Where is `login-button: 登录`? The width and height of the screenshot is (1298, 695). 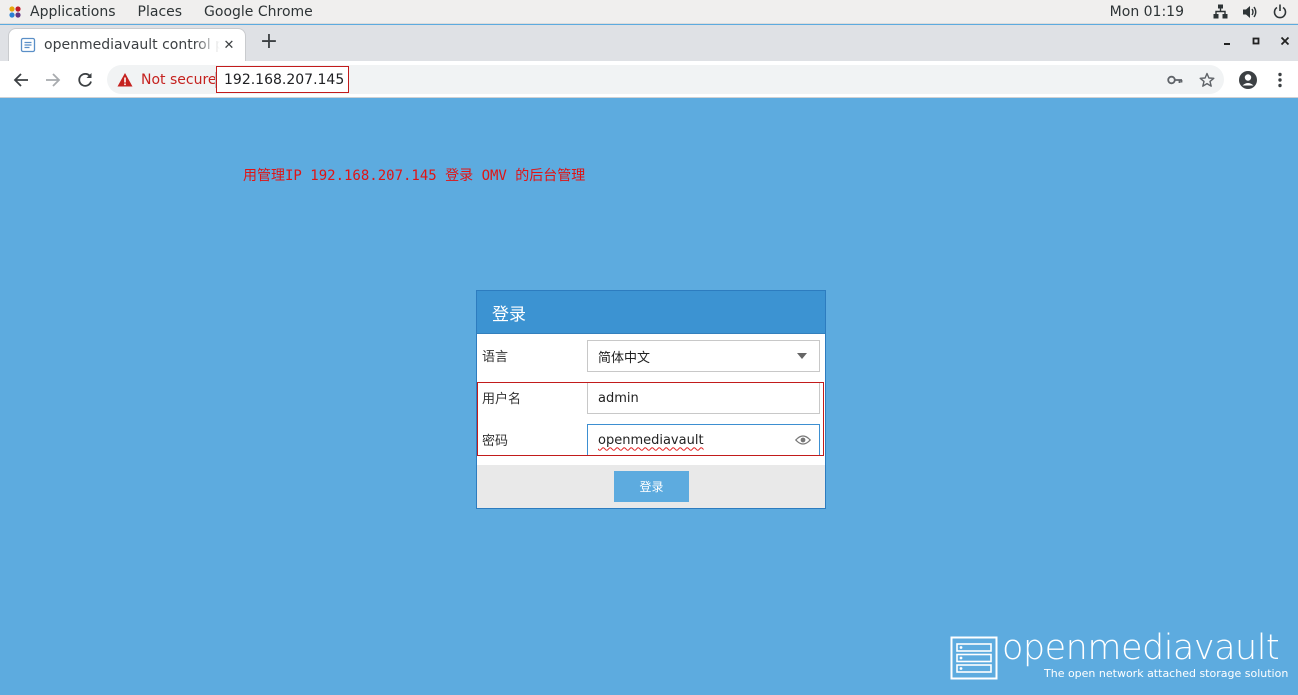 login-button: 登录 is located at coordinates (651, 486).